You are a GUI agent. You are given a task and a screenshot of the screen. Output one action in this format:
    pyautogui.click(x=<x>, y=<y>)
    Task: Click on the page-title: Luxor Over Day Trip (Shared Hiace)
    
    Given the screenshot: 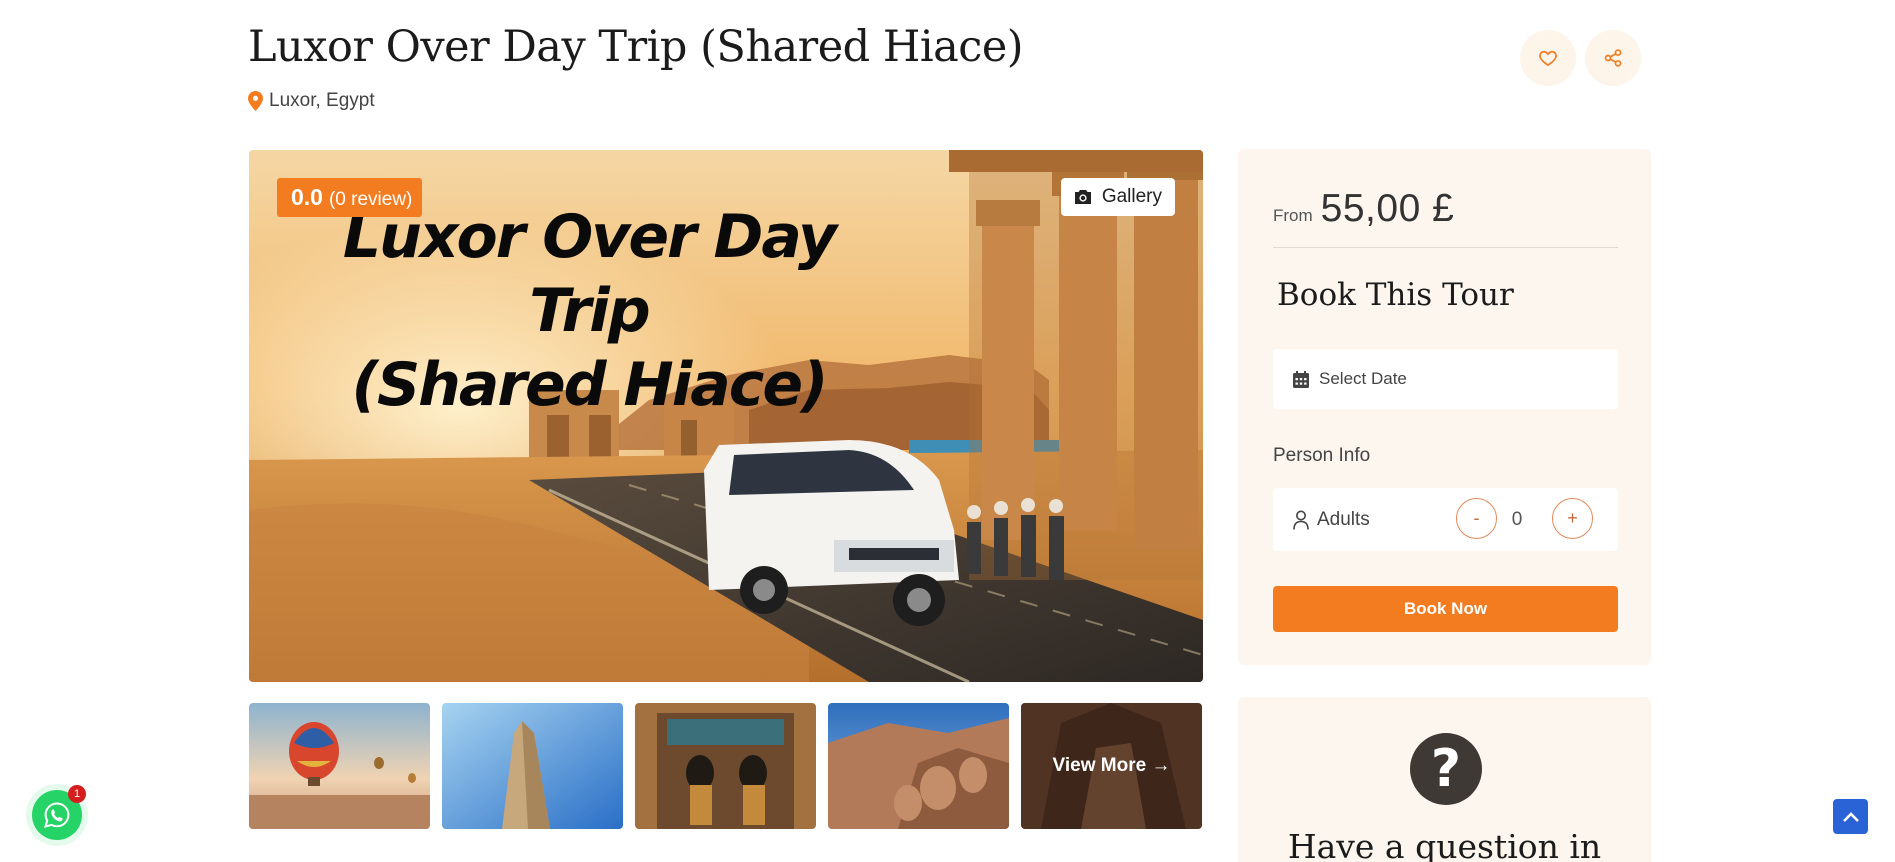 What is the action you would take?
    pyautogui.click(x=636, y=47)
    